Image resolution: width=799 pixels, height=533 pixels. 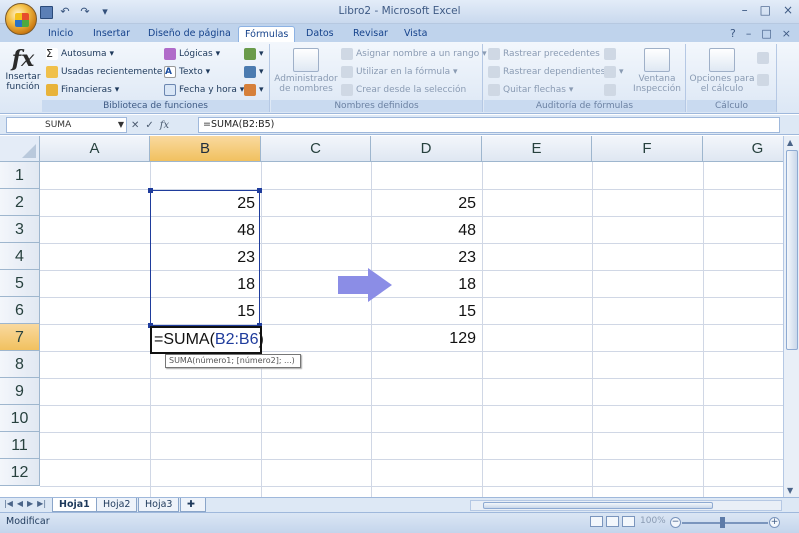 What do you see at coordinates (414, 54) in the screenshot?
I see `assign-name-button: Asignar nombre a un rango ▾` at bounding box center [414, 54].